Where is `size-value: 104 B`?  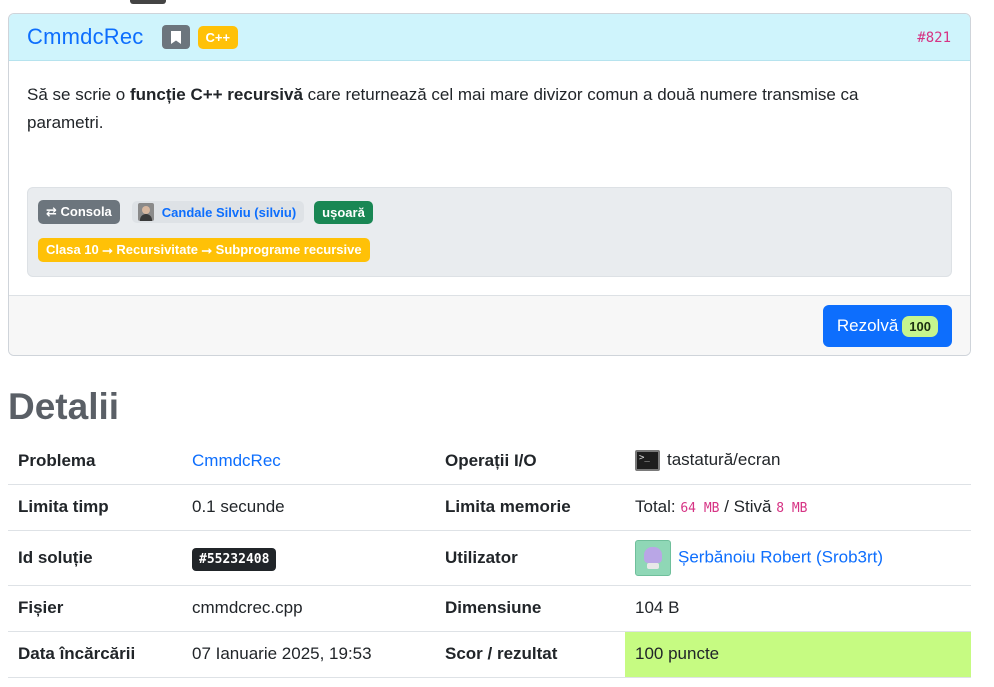 size-value: 104 B is located at coordinates (798, 608).